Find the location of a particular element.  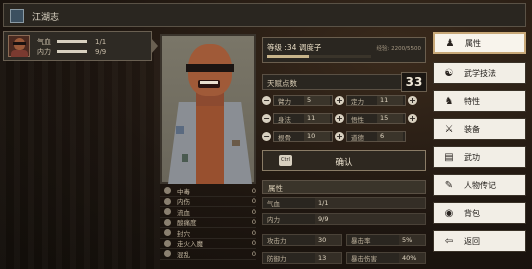

menu-item-label: 特性 is located at coordinates (472, 101).